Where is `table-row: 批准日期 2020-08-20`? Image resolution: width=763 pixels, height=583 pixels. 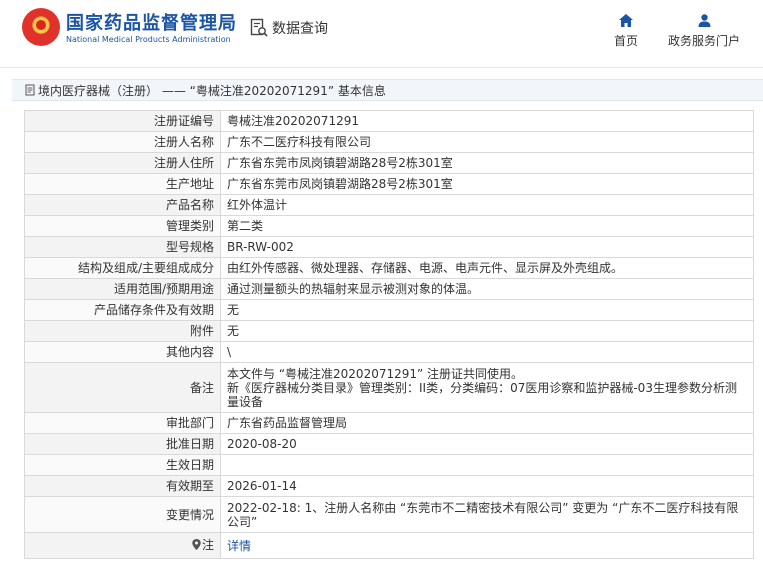
table-row: 批准日期 2020-08-20 is located at coordinates (389, 444).